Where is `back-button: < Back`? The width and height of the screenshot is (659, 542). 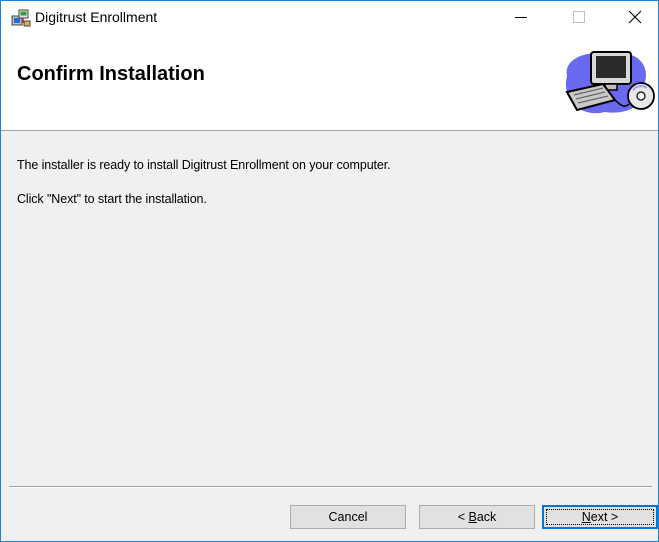 back-button: < Back is located at coordinates (477, 517).